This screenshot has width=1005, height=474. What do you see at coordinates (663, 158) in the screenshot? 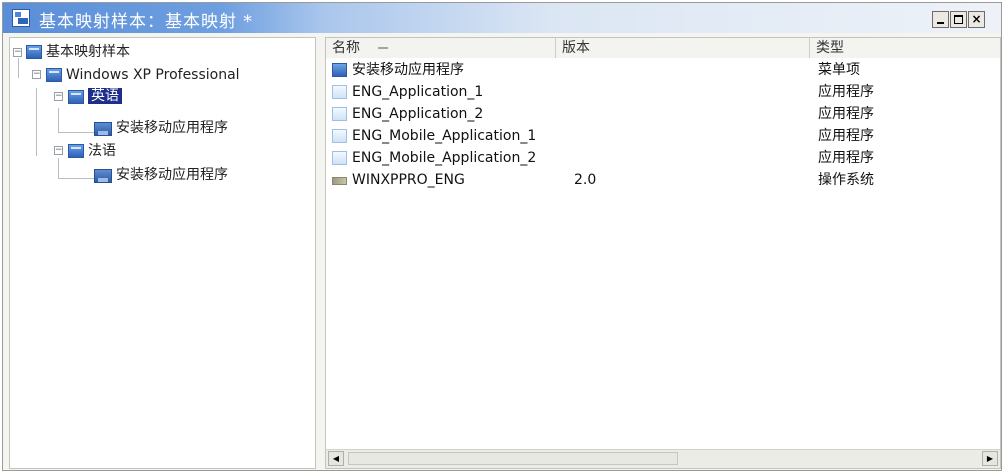
I see `list-row: ENG_Mobile_Application_2 应用程序` at bounding box center [663, 158].